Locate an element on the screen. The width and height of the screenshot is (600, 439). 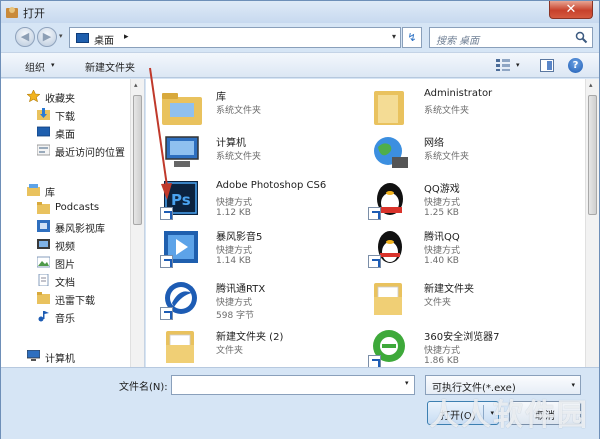
recent-locations-dropdown: ▾ is located at coordinates (61, 36).